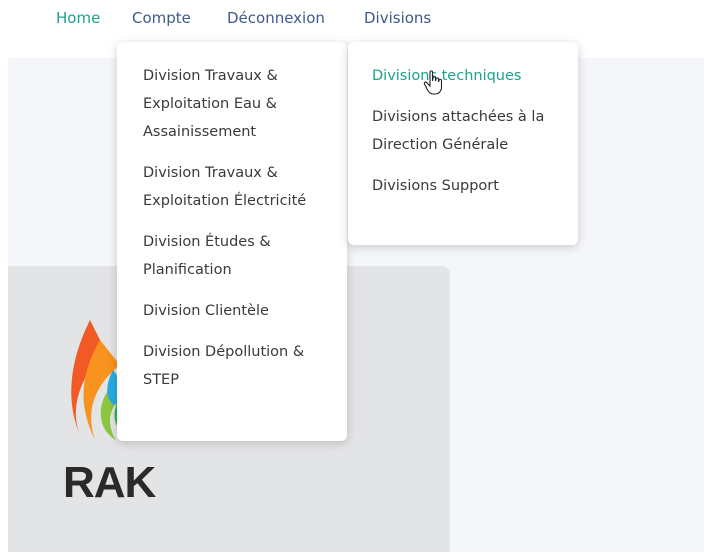 The image size is (704, 552). Describe the element at coordinates (161, 18) in the screenshot. I see `nav-compte: Compte` at that location.